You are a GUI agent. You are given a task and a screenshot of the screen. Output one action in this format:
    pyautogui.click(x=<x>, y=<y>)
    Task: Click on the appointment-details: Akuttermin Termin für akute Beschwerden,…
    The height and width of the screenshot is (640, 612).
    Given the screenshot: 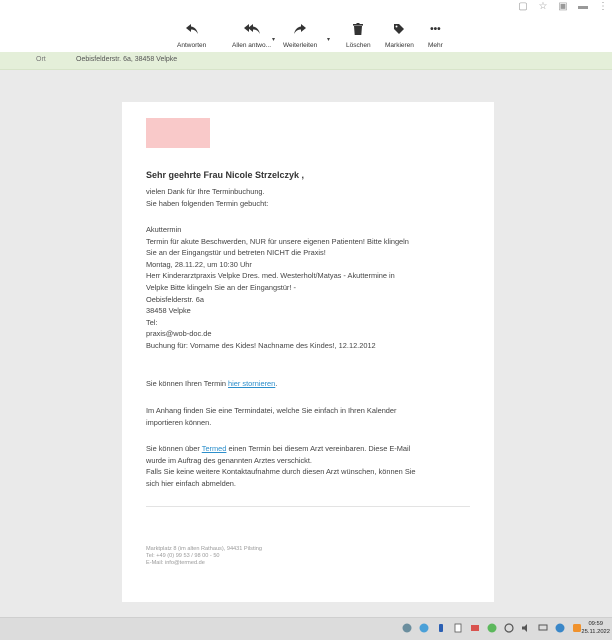 What is the action you would take?
    pyautogui.click(x=277, y=287)
    